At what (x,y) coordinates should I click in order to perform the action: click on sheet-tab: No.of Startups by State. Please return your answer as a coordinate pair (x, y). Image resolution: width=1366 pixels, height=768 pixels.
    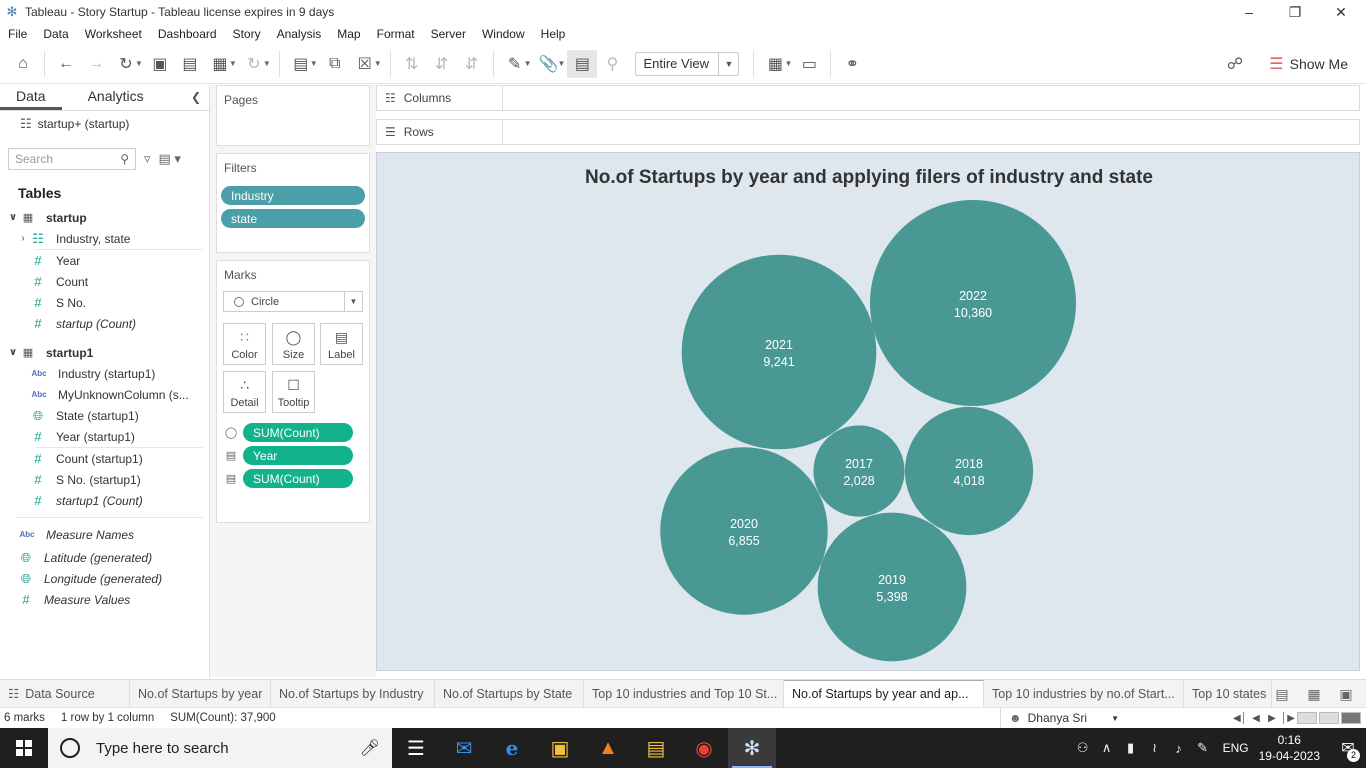
    Looking at the image, I should click on (509, 693).